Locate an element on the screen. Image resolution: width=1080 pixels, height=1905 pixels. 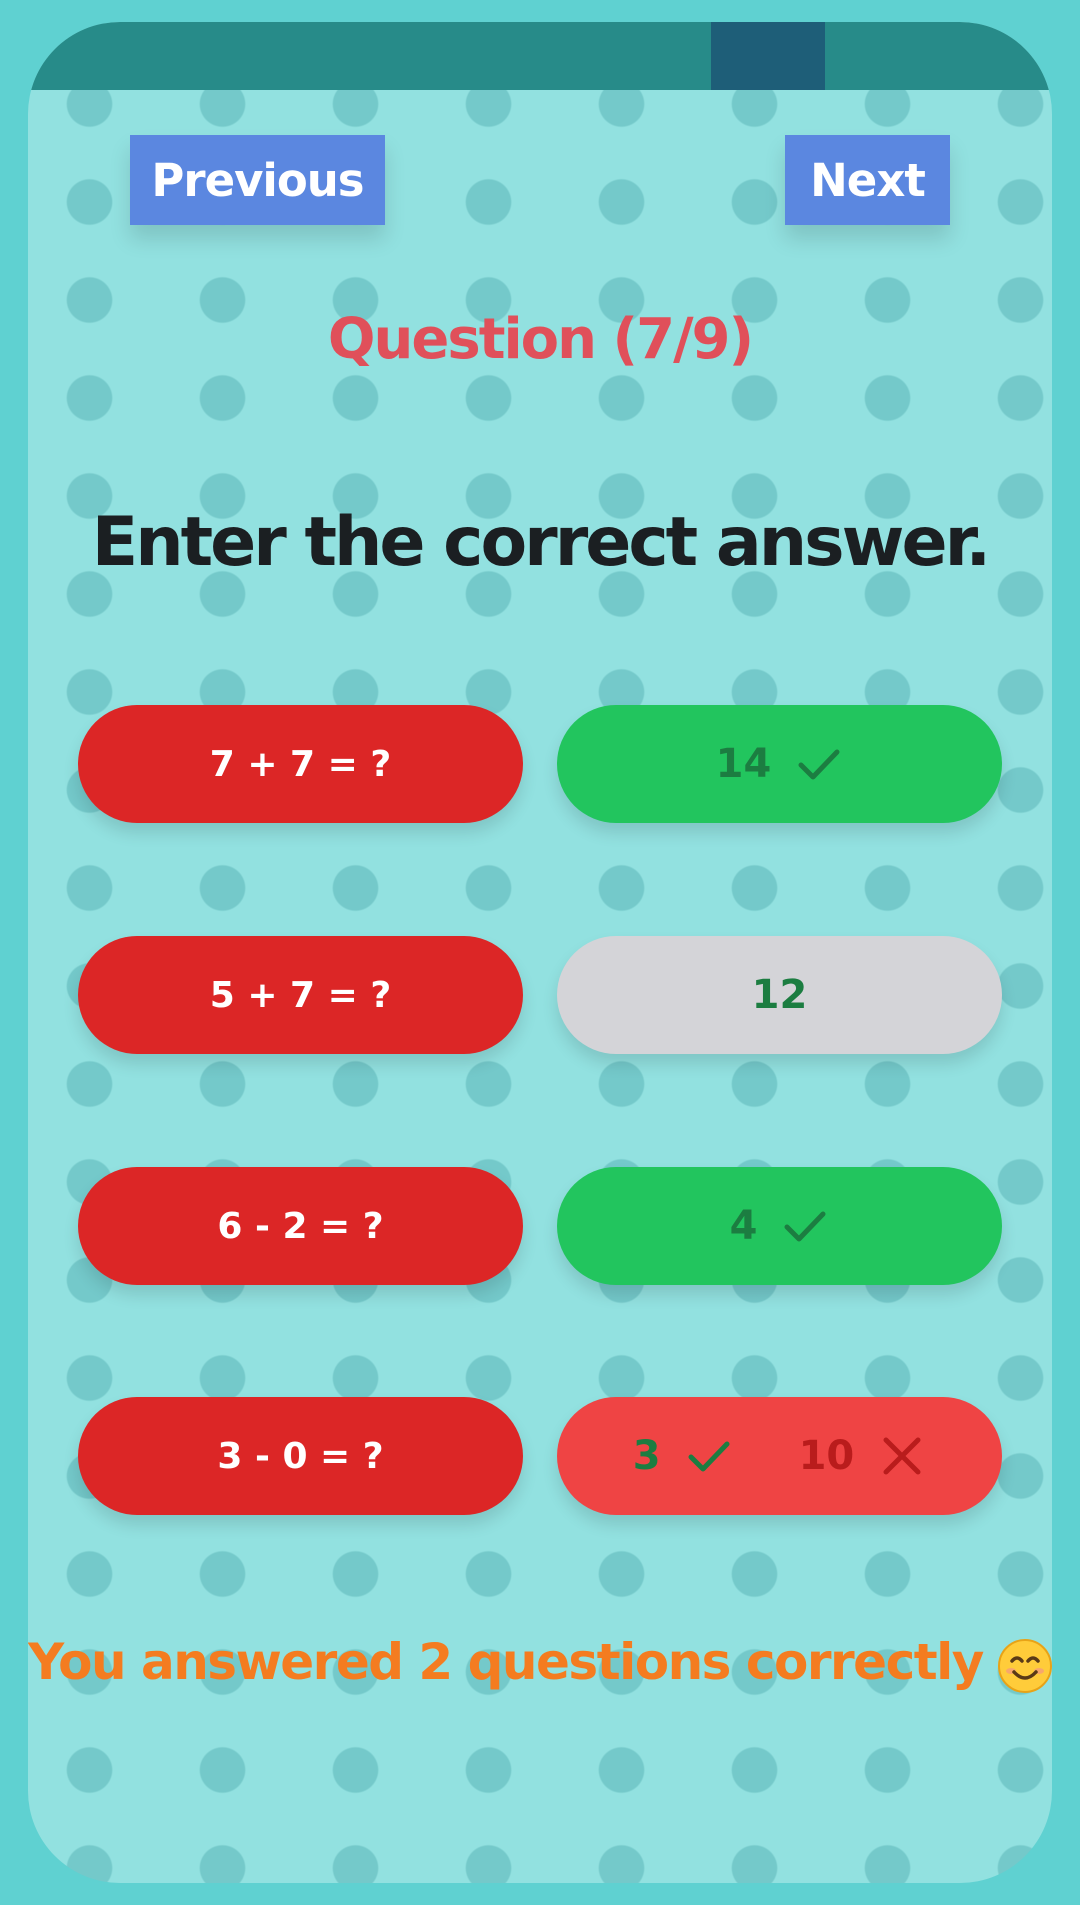
next-button: Next is located at coordinates (867, 180).